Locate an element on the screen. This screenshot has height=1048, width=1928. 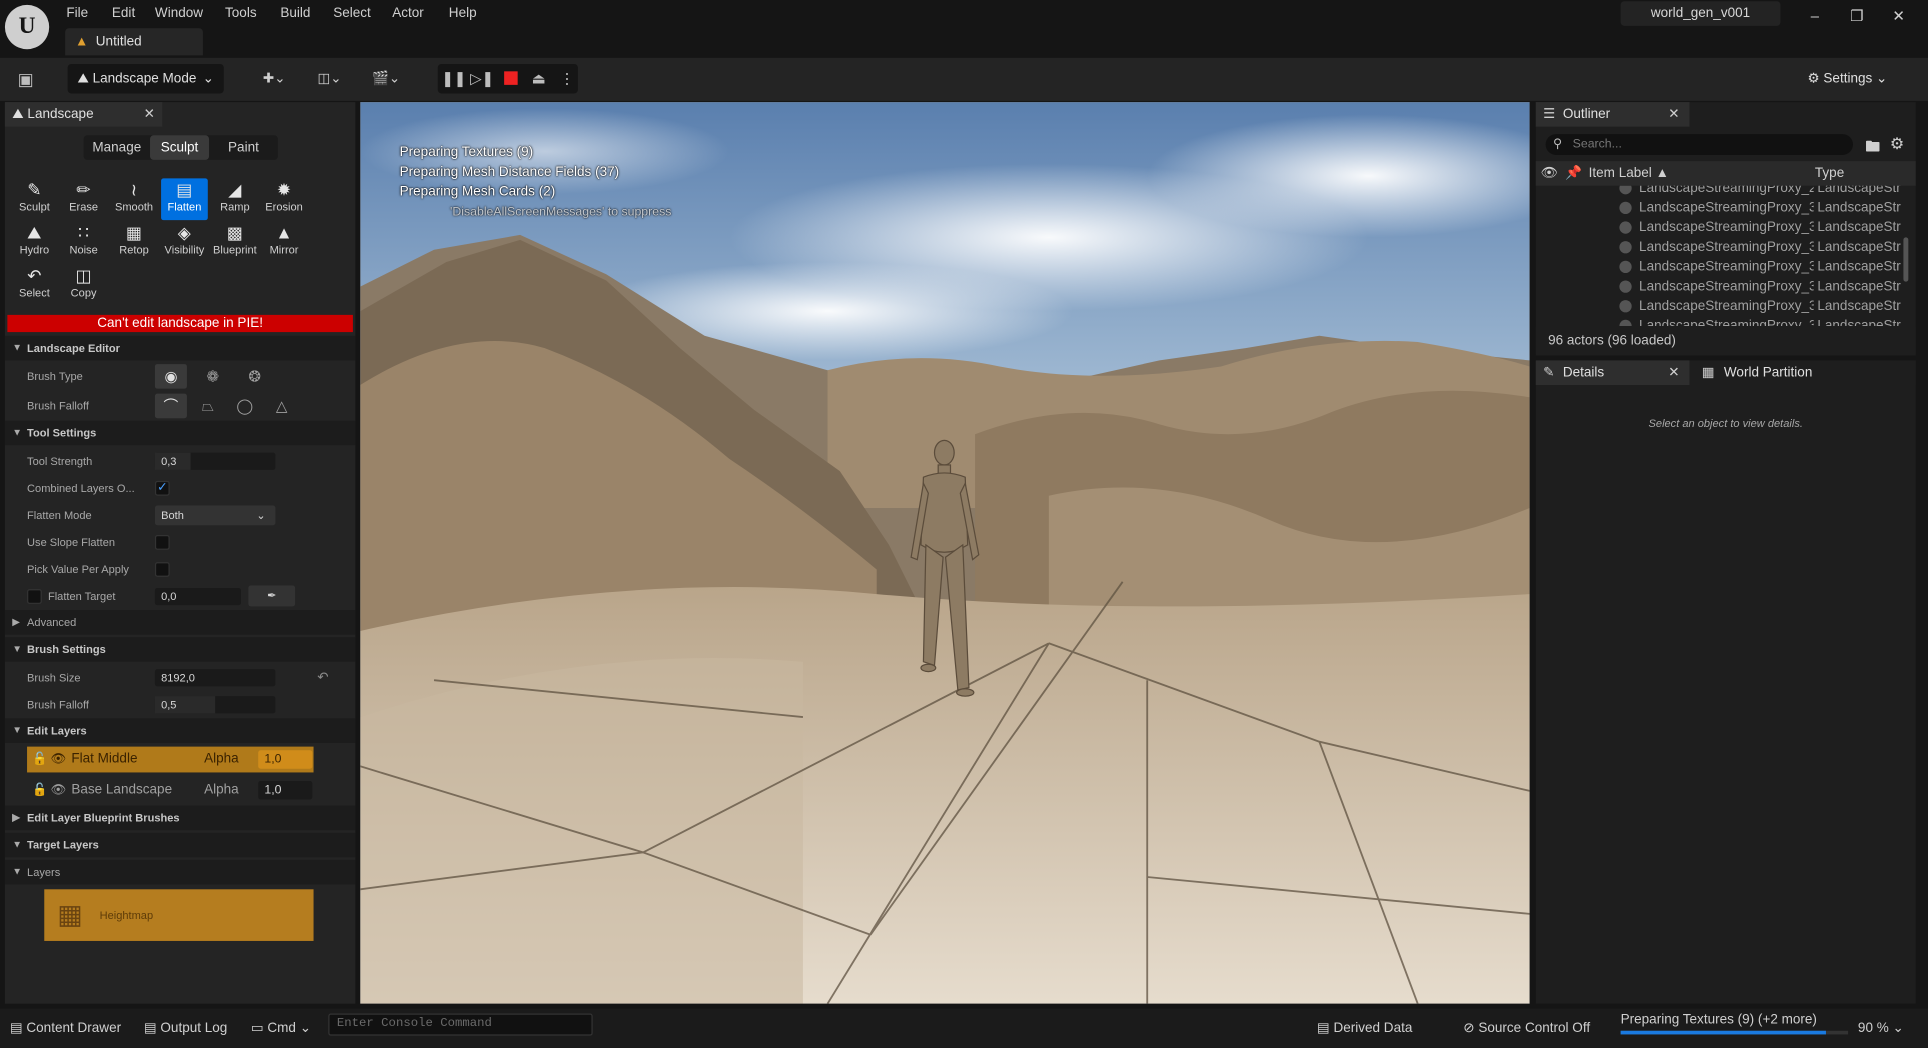
cmd-dropdown: ▭ Cmd ⌄ is located at coordinates (281, 1028).